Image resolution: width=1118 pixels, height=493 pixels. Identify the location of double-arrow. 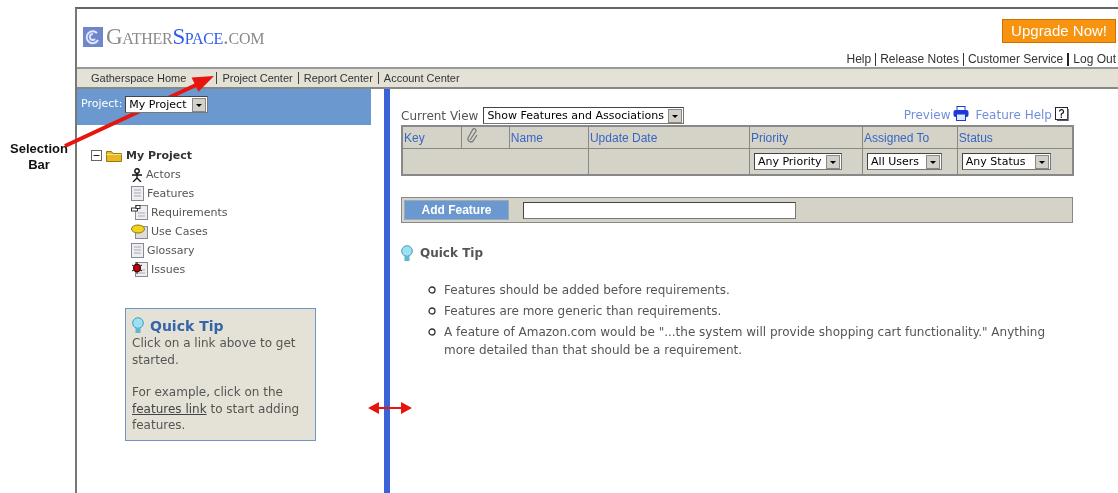
(390, 408).